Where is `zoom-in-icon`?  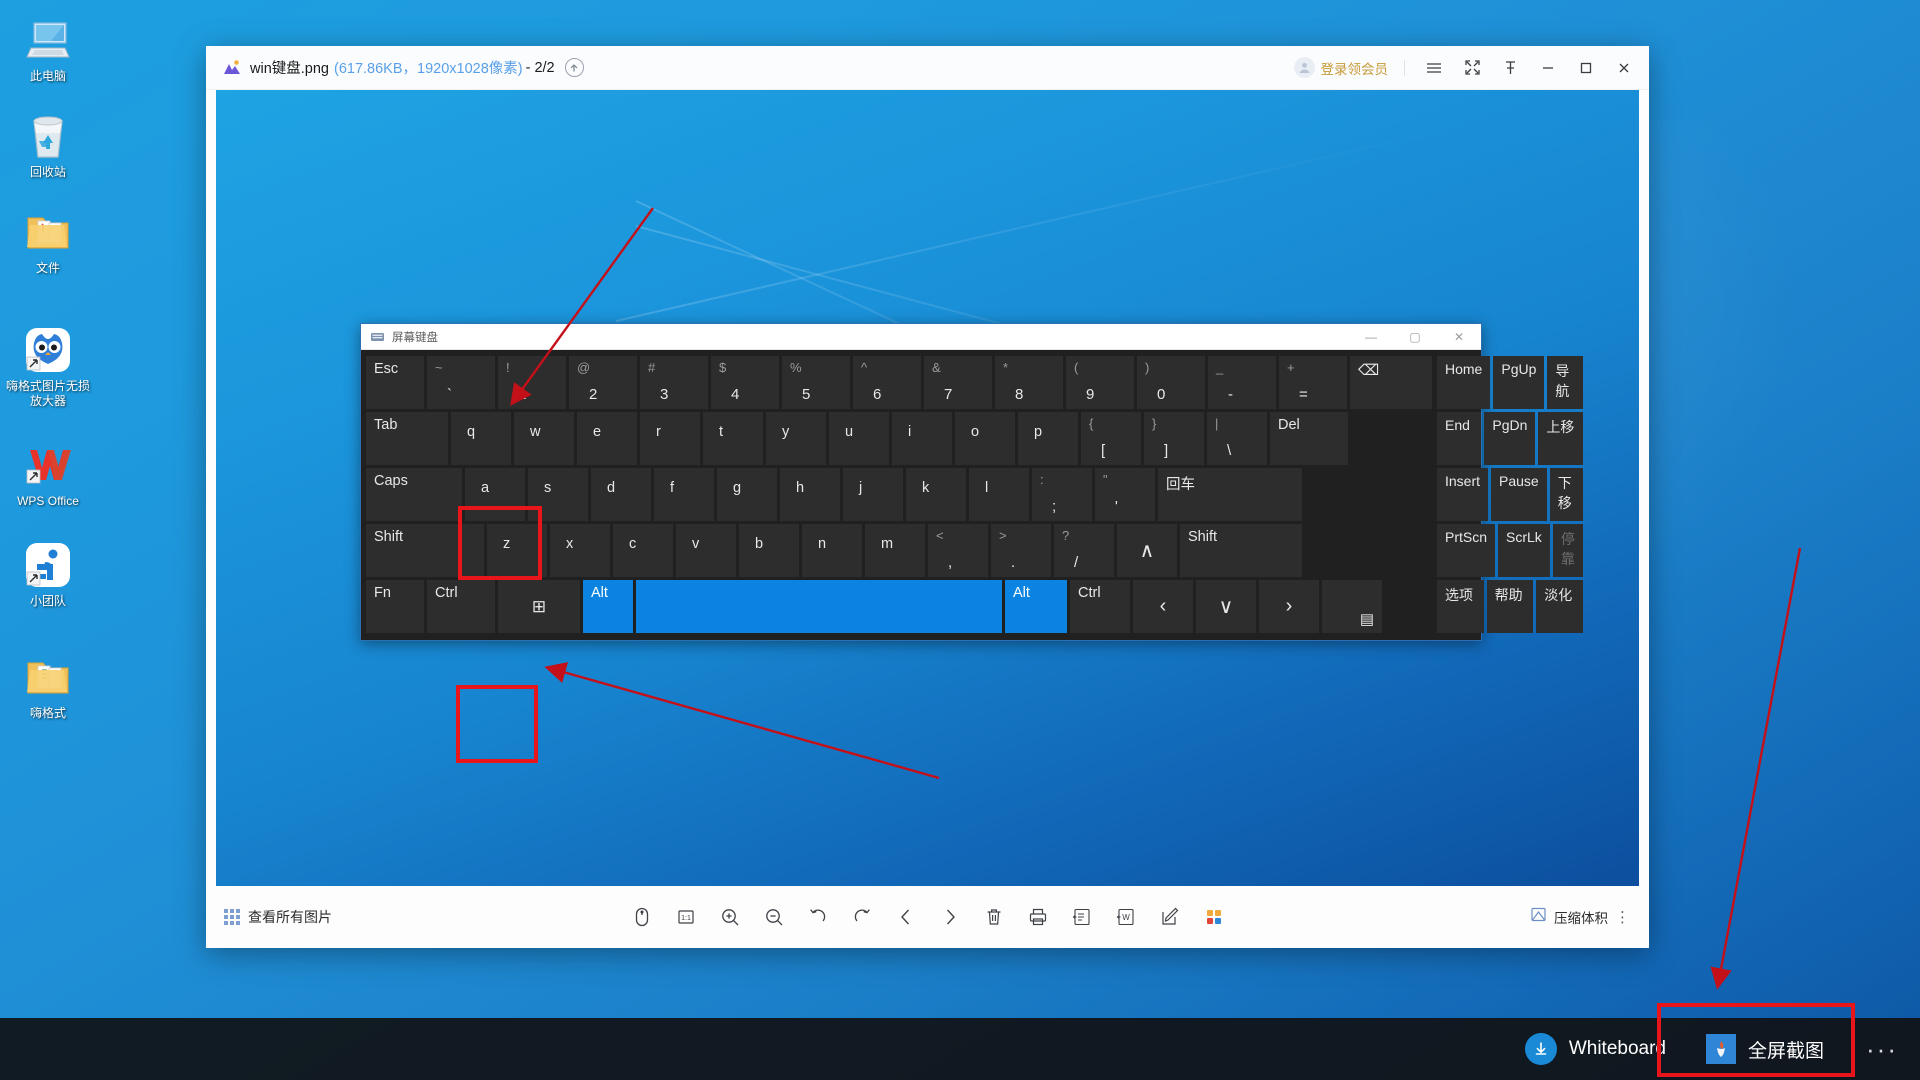
zoom-in-icon is located at coordinates (730, 917).